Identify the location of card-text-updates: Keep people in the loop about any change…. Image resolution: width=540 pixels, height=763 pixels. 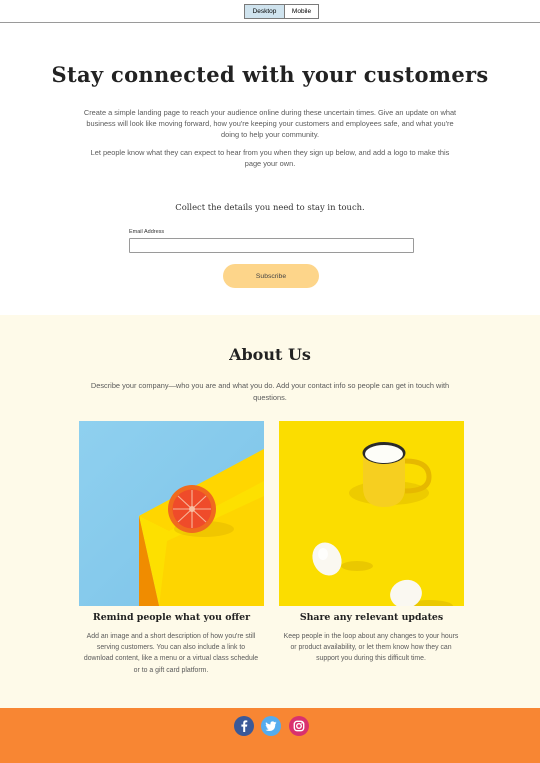
(371, 648).